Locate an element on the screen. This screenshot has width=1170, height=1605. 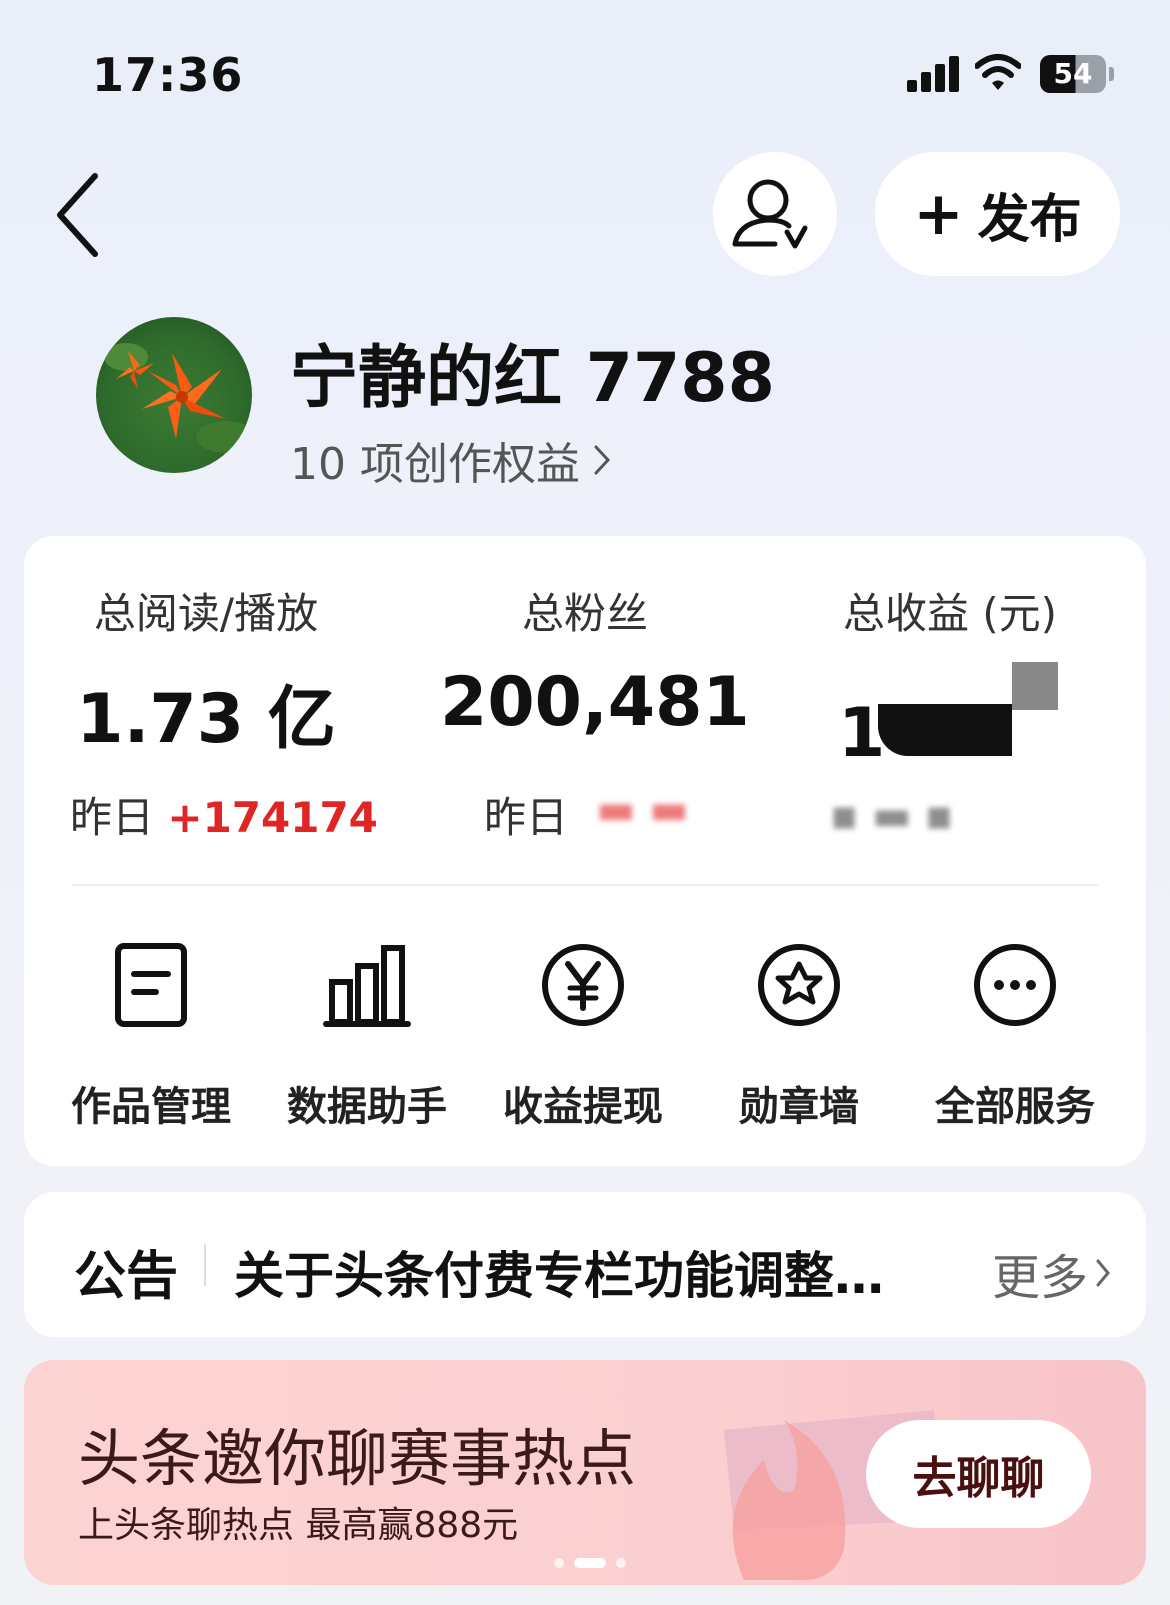
service-label: 作品管理 is located at coordinates (151, 1107).